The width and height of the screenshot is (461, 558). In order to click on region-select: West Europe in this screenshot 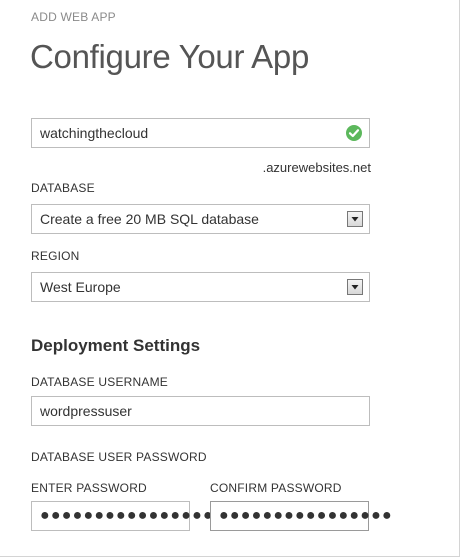, I will do `click(200, 287)`.